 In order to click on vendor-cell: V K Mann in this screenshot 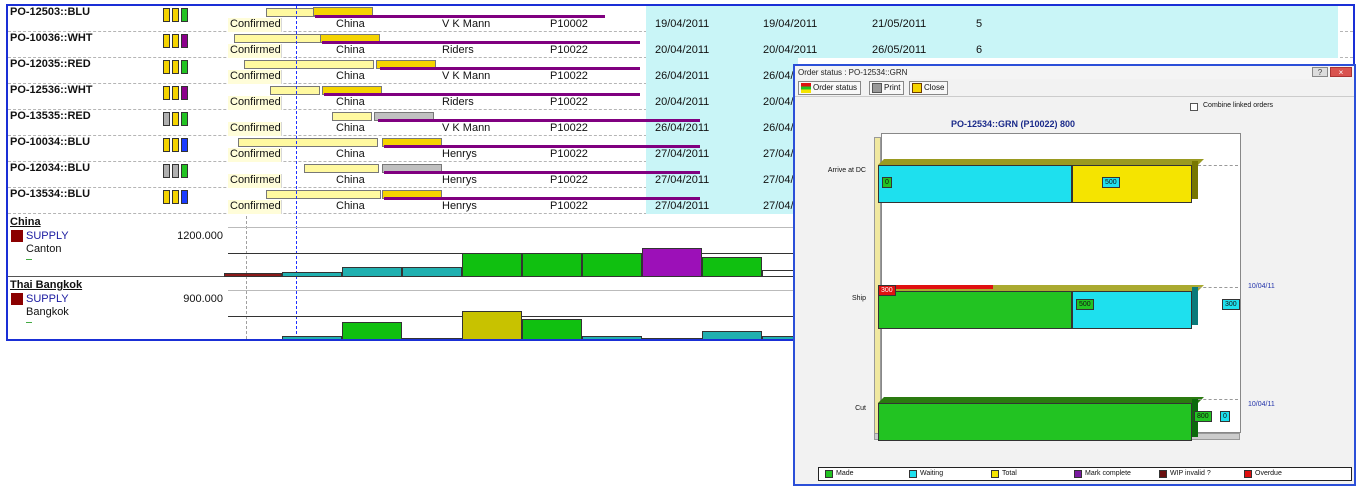, I will do `click(466, 24)`.